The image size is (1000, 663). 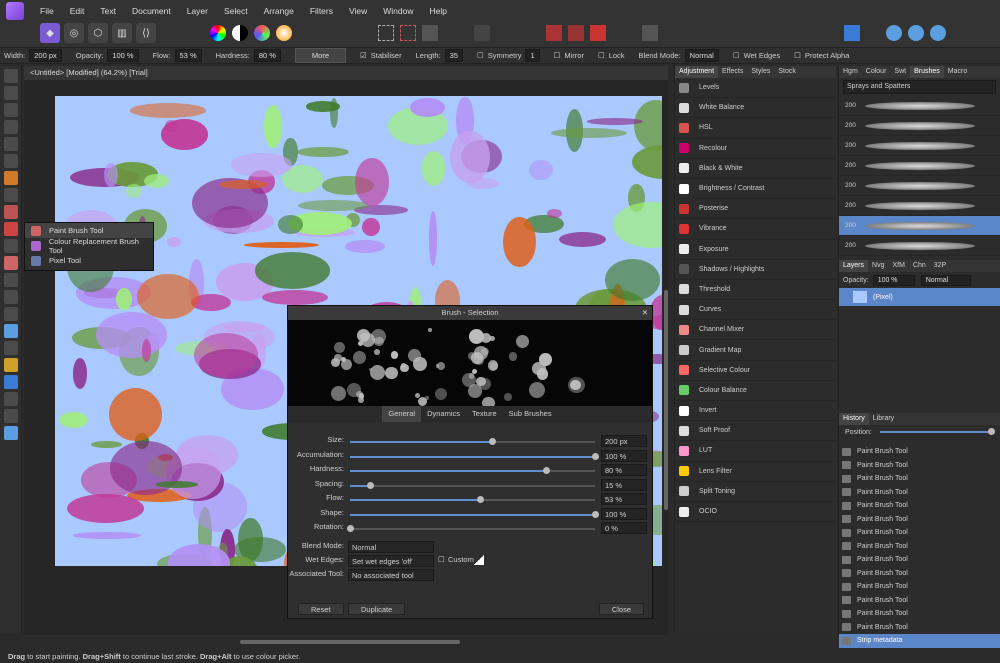 What do you see at coordinates (11, 416) in the screenshot?
I see `mesh-warp-icon` at bounding box center [11, 416].